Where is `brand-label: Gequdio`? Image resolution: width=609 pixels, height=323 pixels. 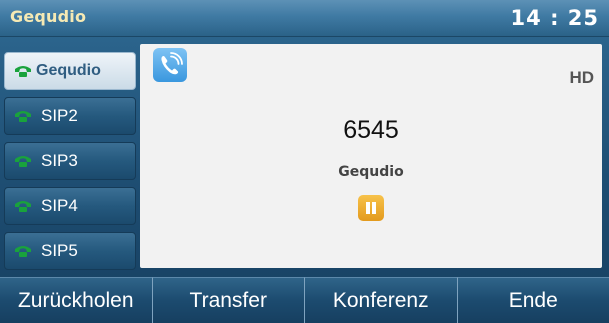 brand-label: Gequdio is located at coordinates (48, 16).